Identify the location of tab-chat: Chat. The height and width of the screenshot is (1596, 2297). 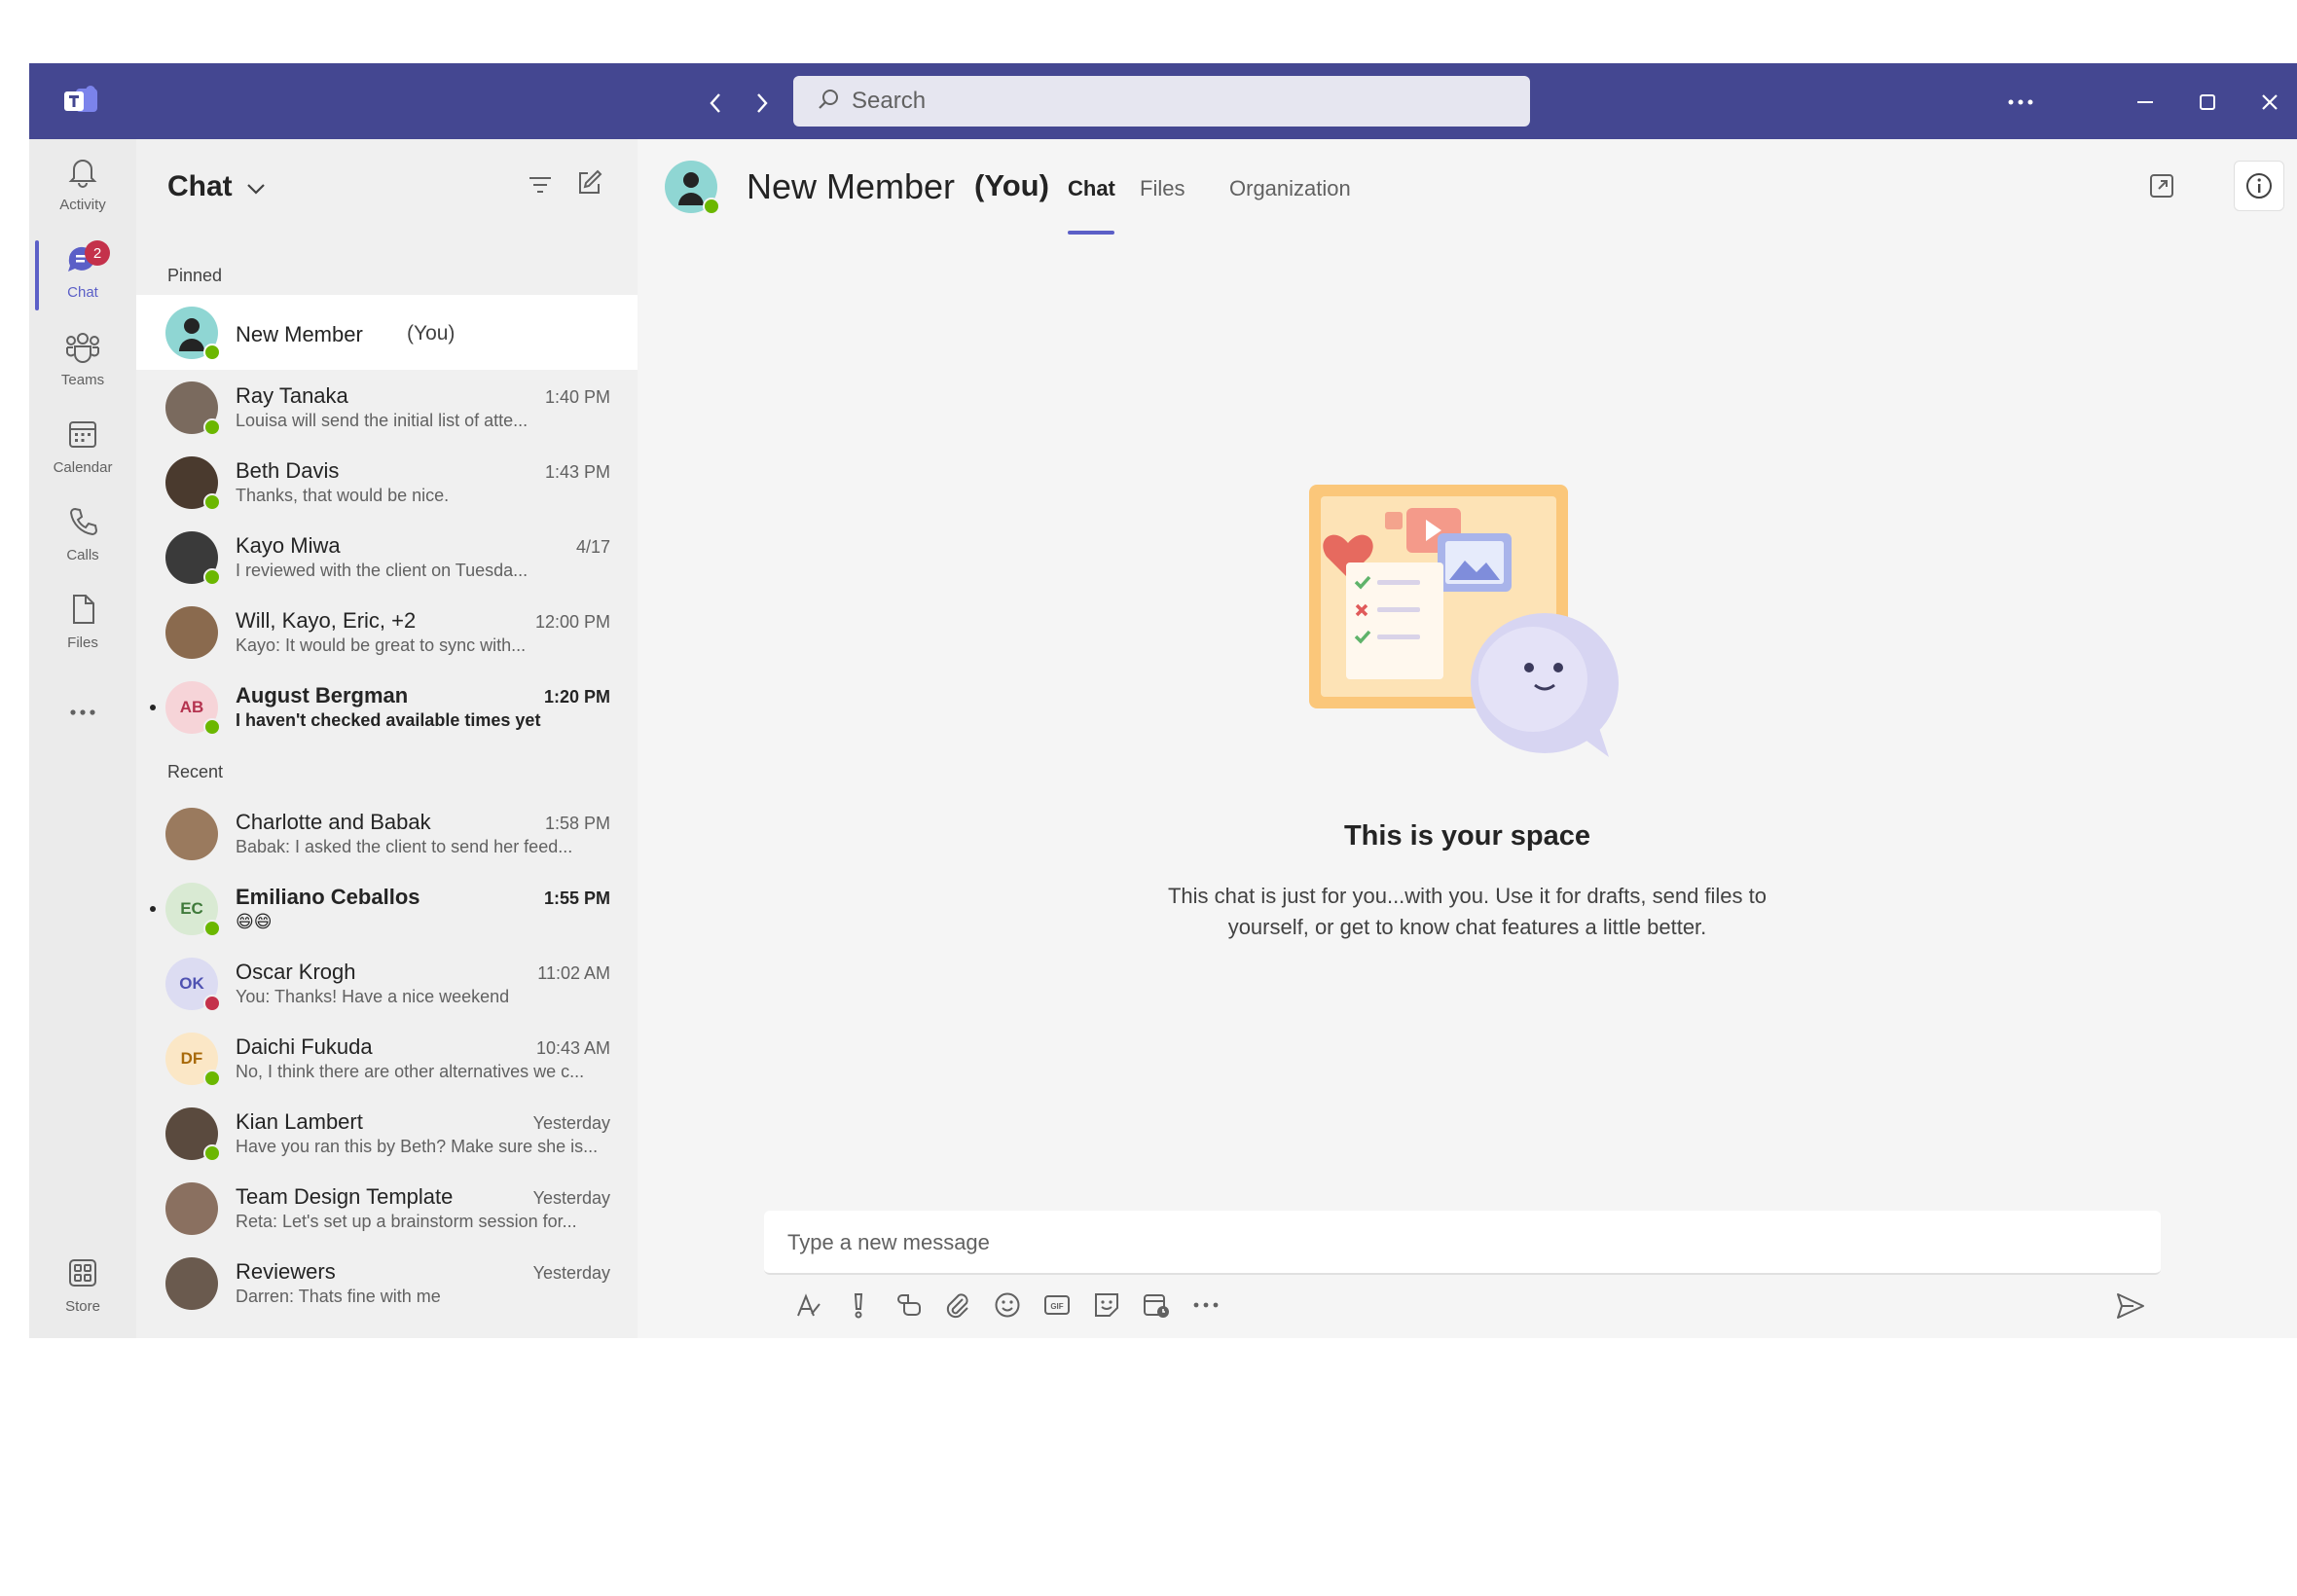
(1091, 188).